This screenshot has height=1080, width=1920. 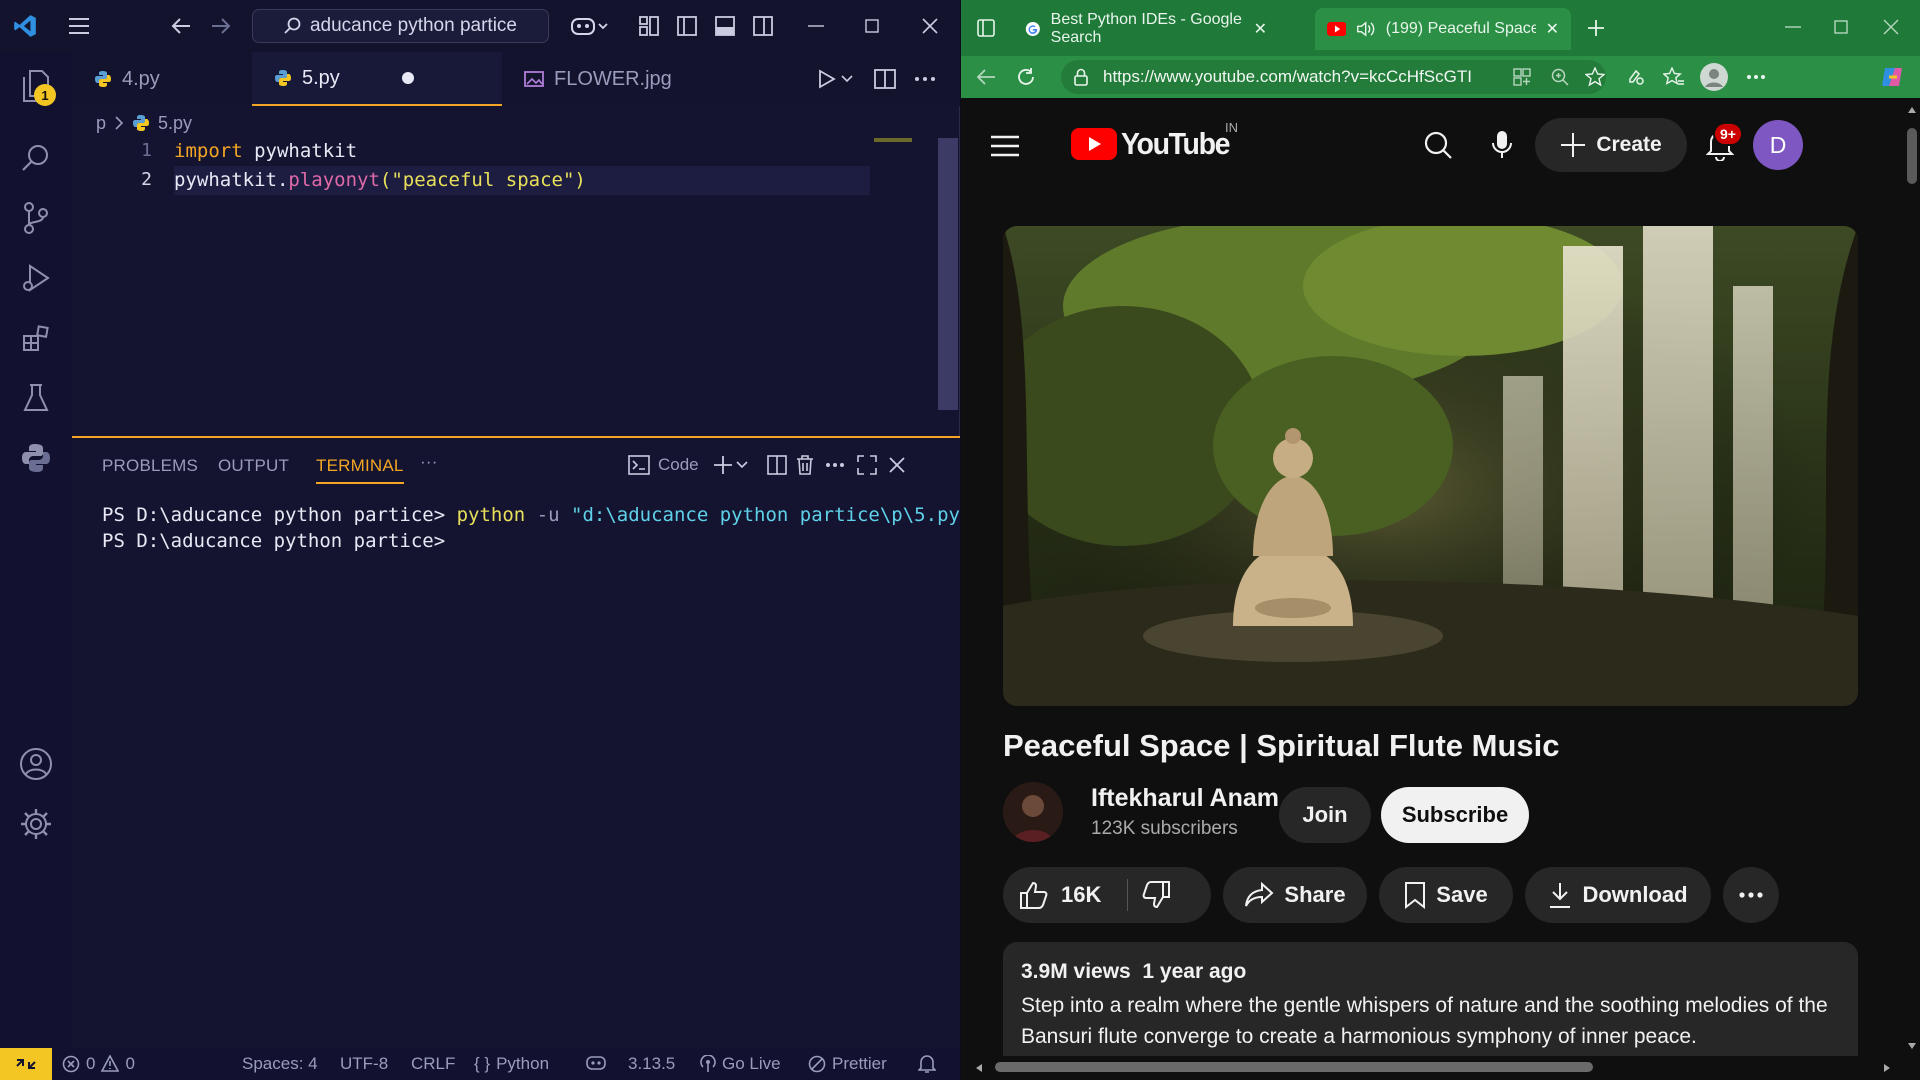 What do you see at coordinates (400, 26) in the screenshot?
I see `command-center-search: aducance python partice` at bounding box center [400, 26].